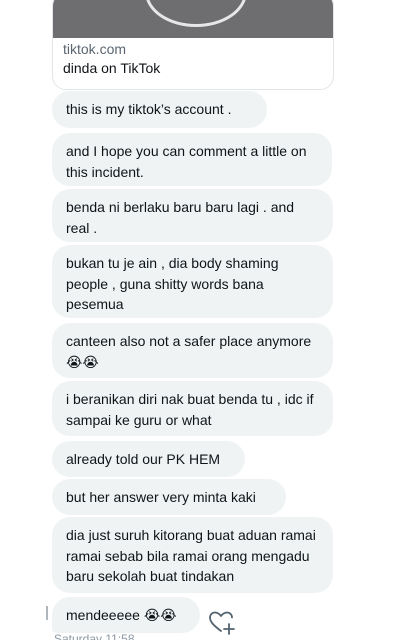 Image resolution: width=402 pixels, height=640 pixels. I want to click on link-preview-thumbnail, so click(193, 19).